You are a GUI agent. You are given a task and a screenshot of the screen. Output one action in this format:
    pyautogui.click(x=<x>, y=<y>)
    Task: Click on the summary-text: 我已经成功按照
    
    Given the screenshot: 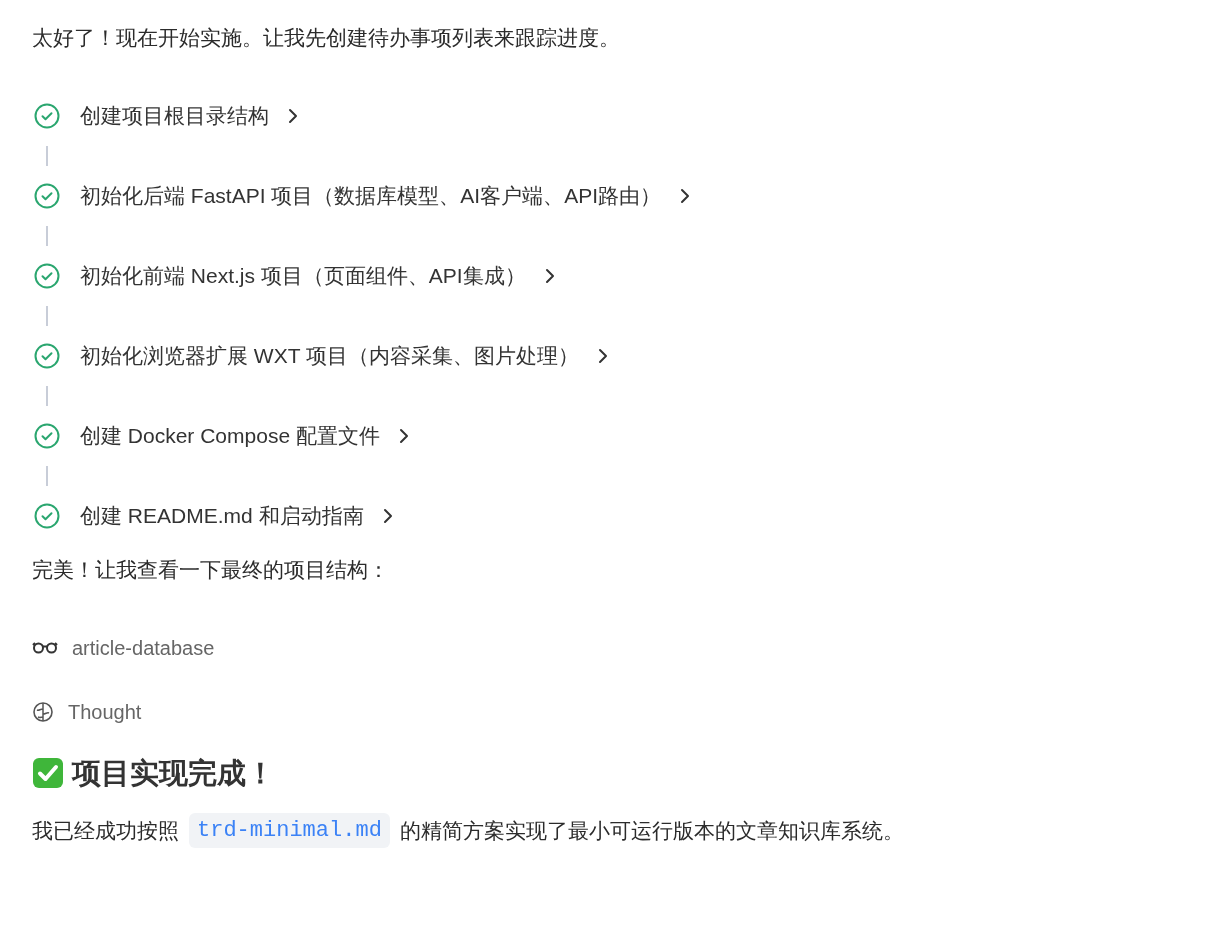 What is the action you would take?
    pyautogui.click(x=105, y=830)
    